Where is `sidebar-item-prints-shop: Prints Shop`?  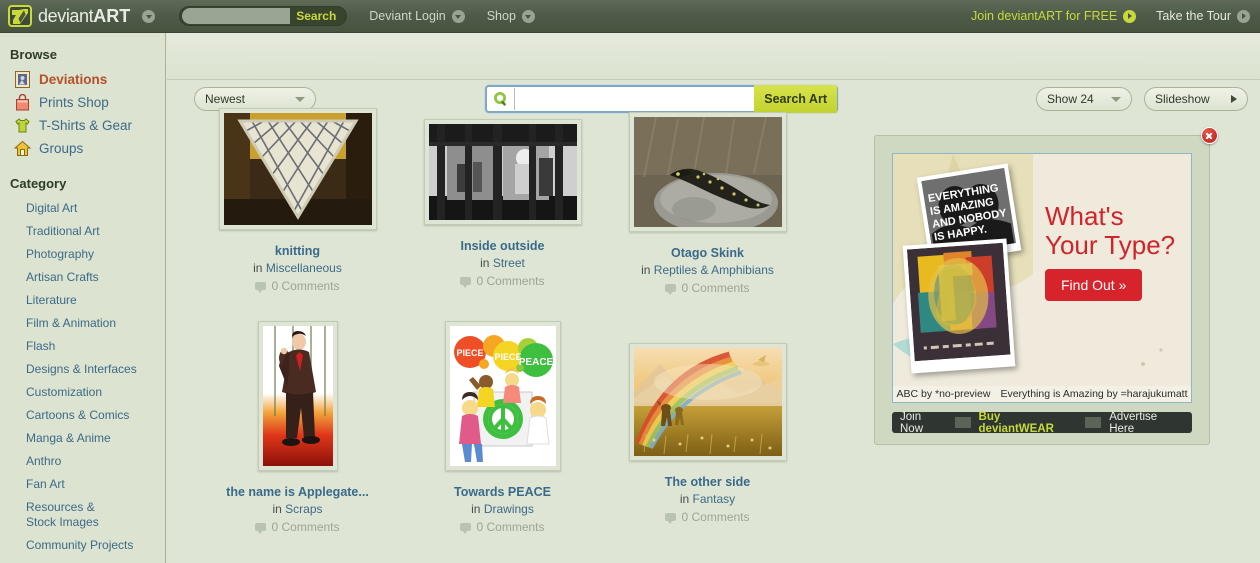
sidebar-item-prints-shop: Prints Shop is located at coordinates (82, 102).